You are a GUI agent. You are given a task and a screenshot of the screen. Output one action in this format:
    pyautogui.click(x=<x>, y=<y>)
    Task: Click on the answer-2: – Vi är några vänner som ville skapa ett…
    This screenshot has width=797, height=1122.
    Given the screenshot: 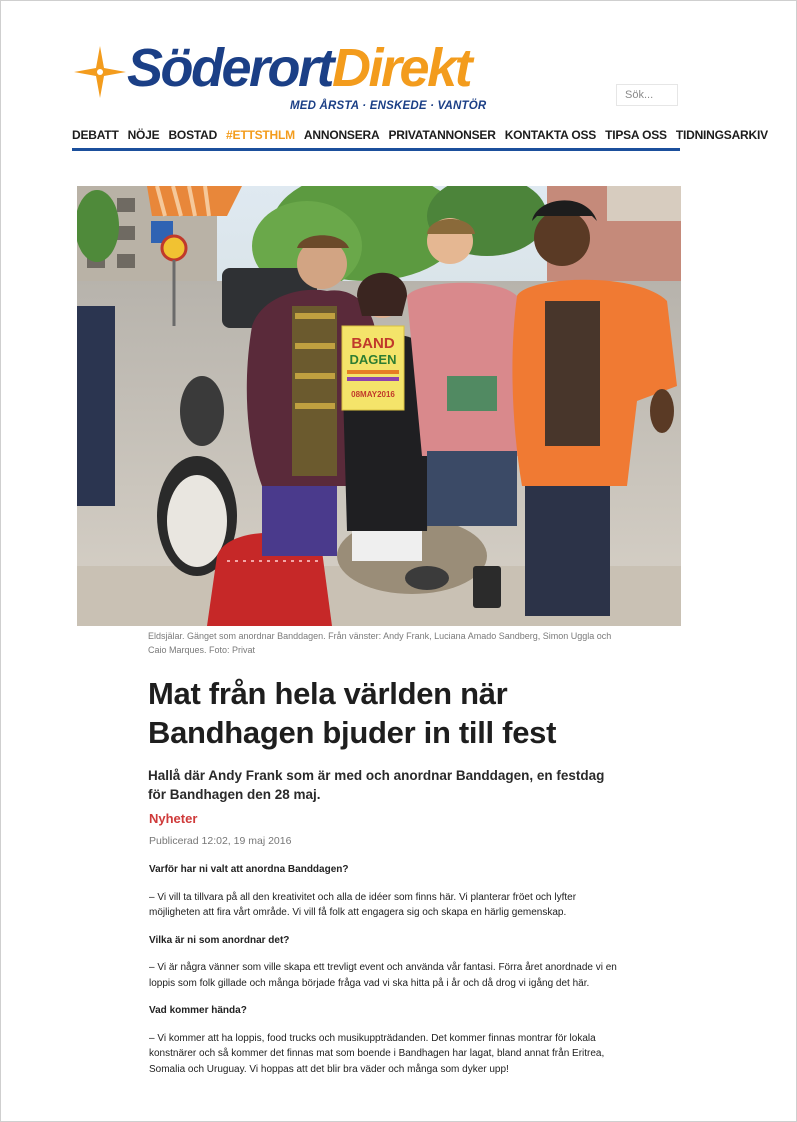 What is the action you would take?
    pyautogui.click(x=383, y=975)
    